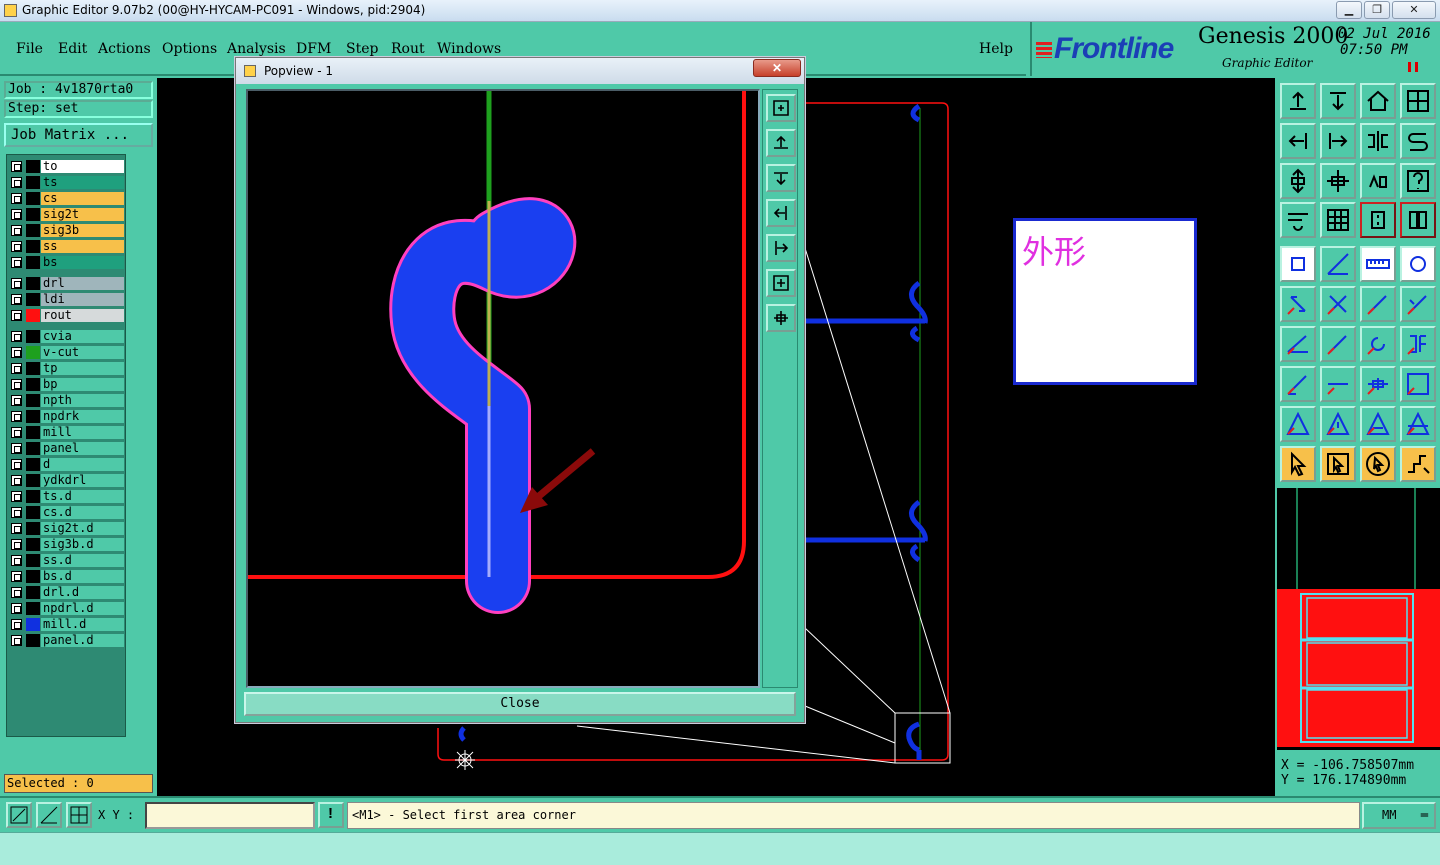  What do you see at coordinates (1418, 181) in the screenshot?
I see `help-tool-button` at bounding box center [1418, 181].